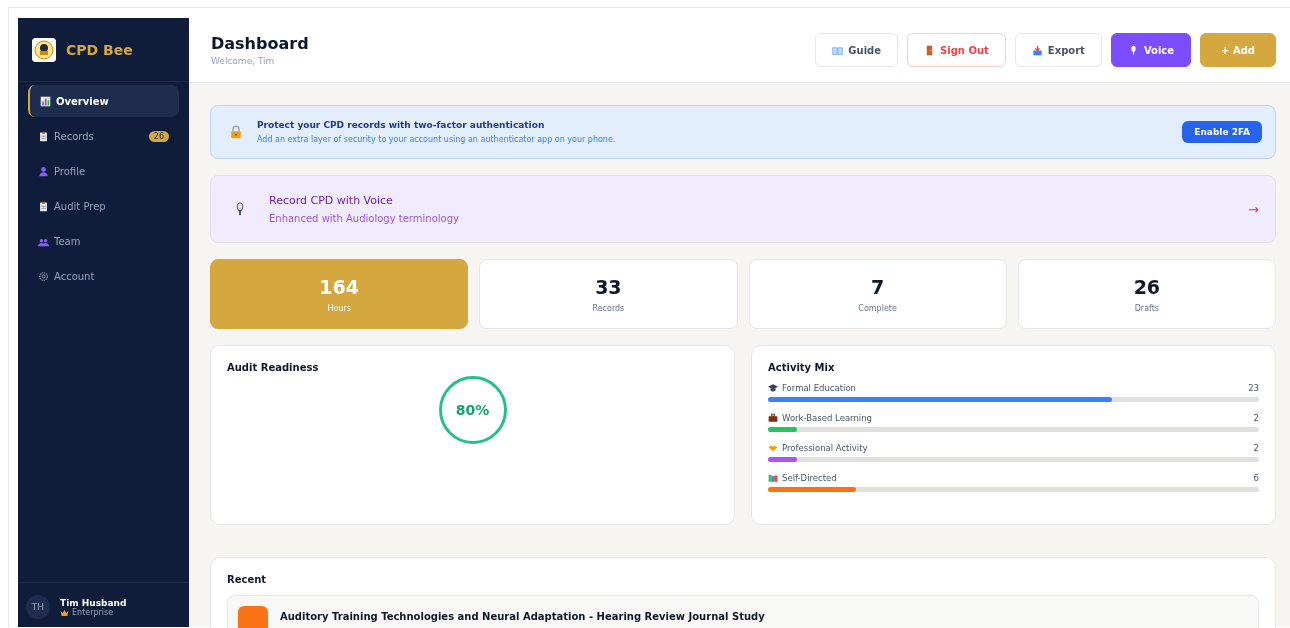 This screenshot has height=628, width=1290. What do you see at coordinates (44, 49) in the screenshot?
I see `bee-logo-icon` at bounding box center [44, 49].